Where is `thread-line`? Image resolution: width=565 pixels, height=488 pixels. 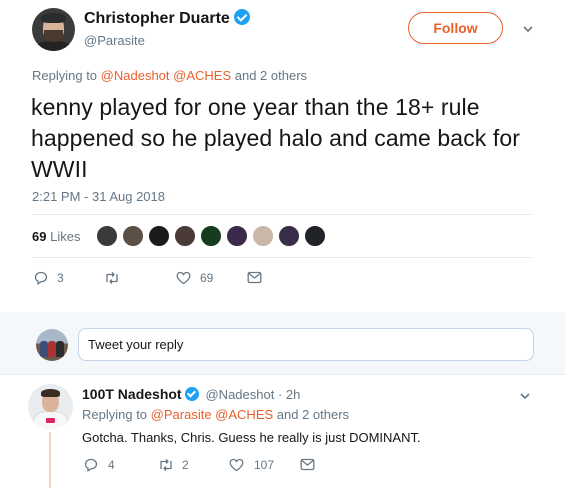
thread-line is located at coordinates (50, 460).